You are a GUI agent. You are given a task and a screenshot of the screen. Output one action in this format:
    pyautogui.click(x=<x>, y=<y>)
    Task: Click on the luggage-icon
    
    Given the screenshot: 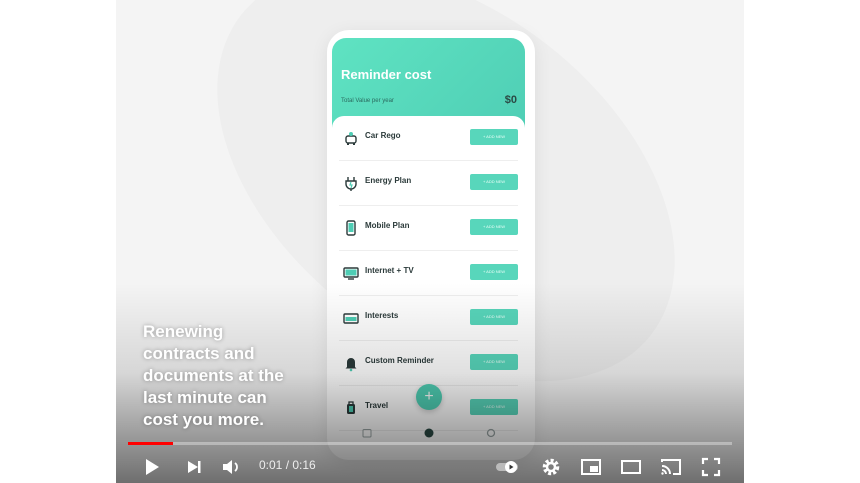 What is the action you would take?
    pyautogui.click(x=351, y=407)
    